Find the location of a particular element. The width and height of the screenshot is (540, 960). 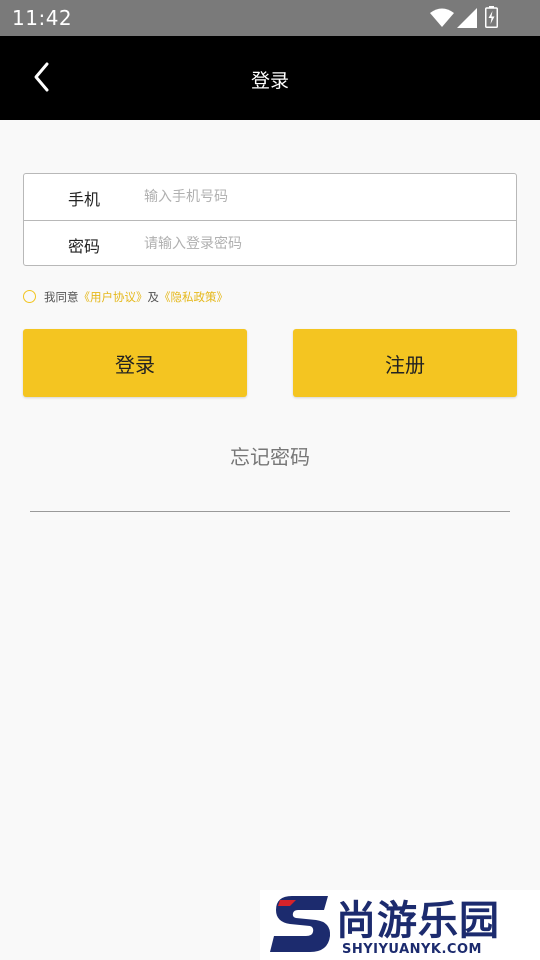

watermark: 尚游乐园 SHYIYUANYK.COM is located at coordinates (400, 925).